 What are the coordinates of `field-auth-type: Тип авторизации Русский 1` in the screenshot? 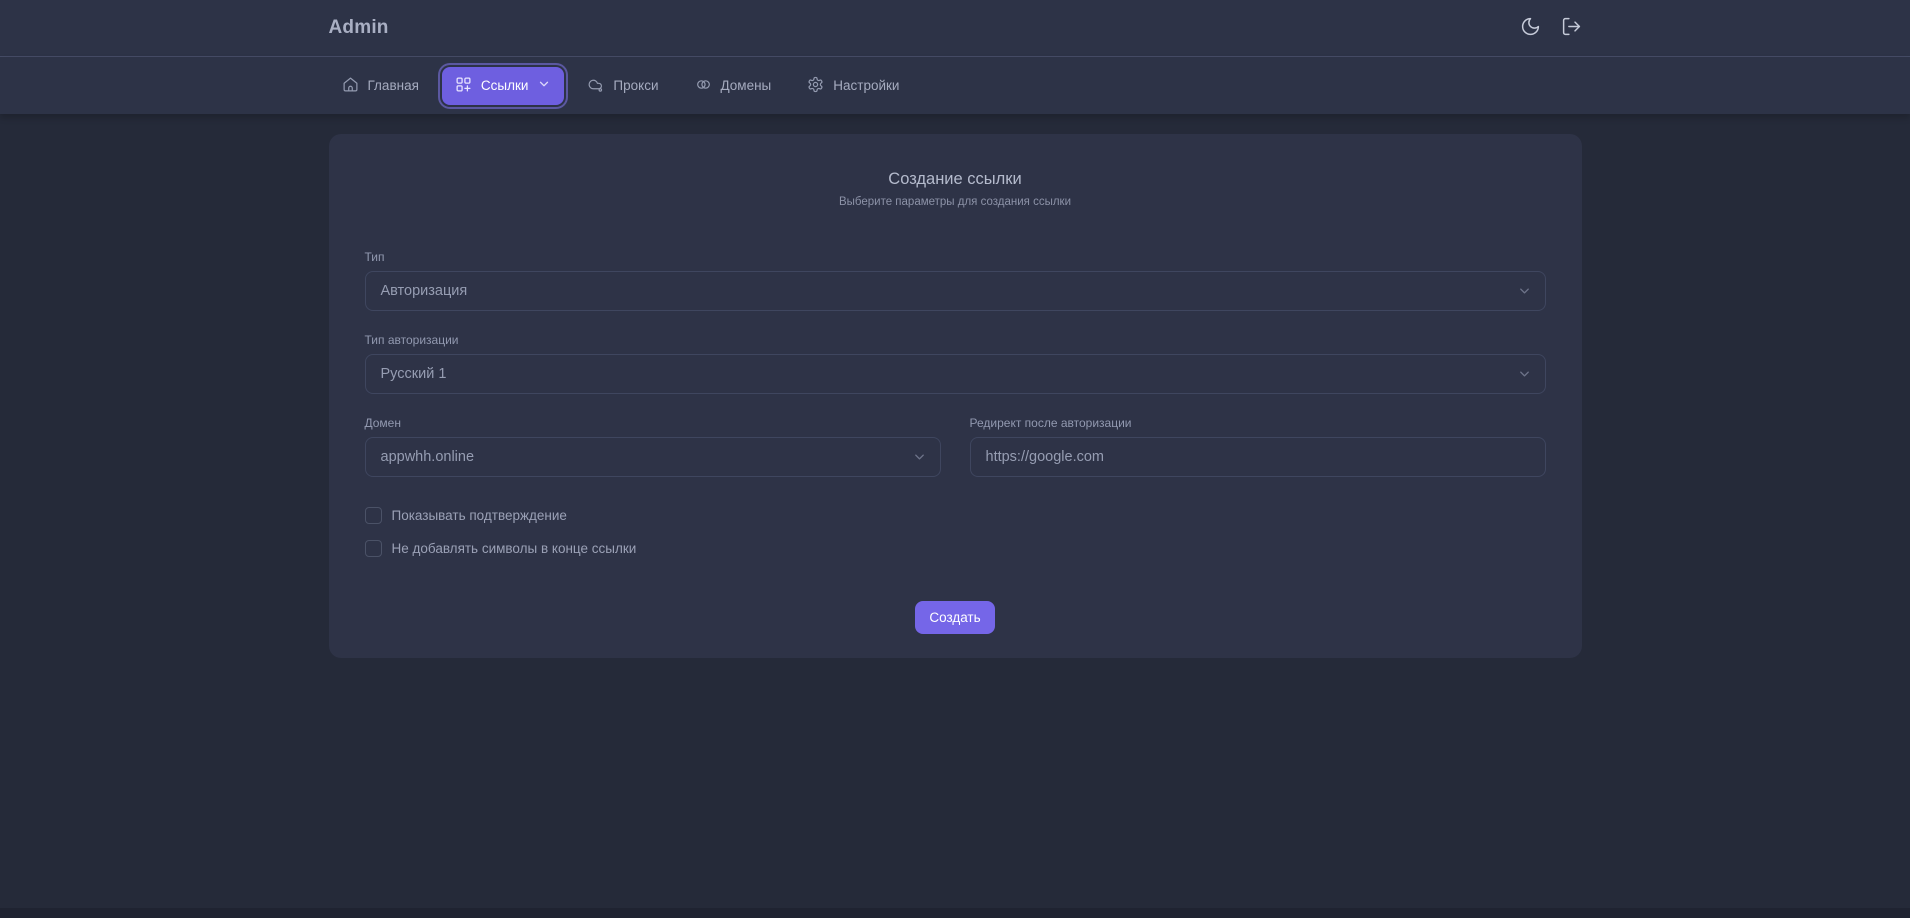 It's located at (955, 363).